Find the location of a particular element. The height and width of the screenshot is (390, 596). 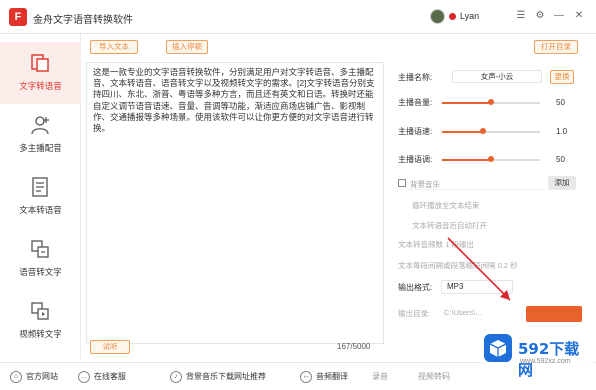

sidebar-item-label: 文本转语音 is located at coordinates (40, 210).